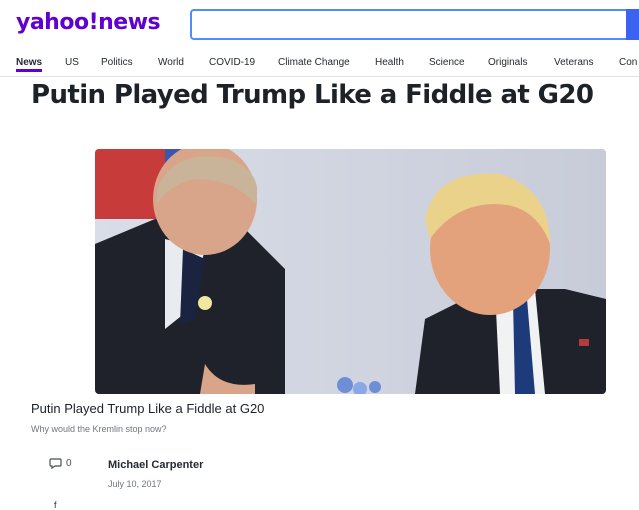 The image size is (639, 510). What do you see at coordinates (148, 408) in the screenshot?
I see `photo-caption-title: Putin Played Trump Like a Fiddle at G20` at bounding box center [148, 408].